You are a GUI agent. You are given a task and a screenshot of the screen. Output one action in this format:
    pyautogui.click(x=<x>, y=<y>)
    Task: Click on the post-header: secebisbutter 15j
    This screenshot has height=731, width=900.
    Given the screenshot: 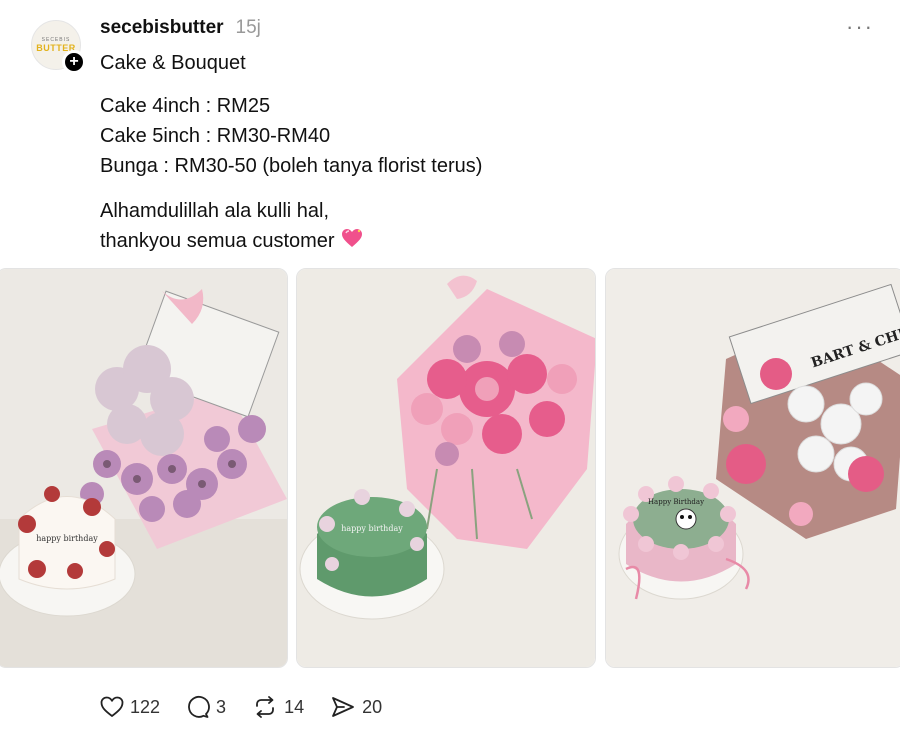 What is the action you would take?
    pyautogui.click(x=180, y=28)
    